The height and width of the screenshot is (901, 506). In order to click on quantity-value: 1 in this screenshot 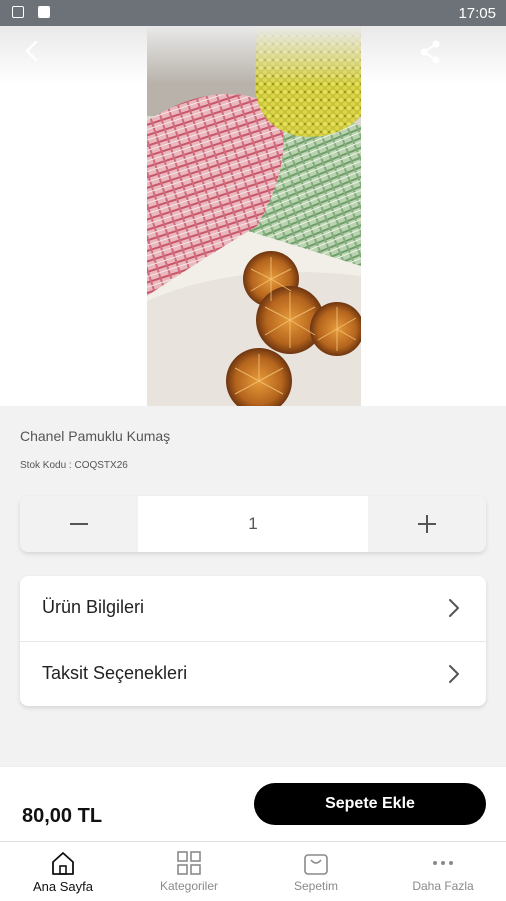, I will do `click(253, 524)`.